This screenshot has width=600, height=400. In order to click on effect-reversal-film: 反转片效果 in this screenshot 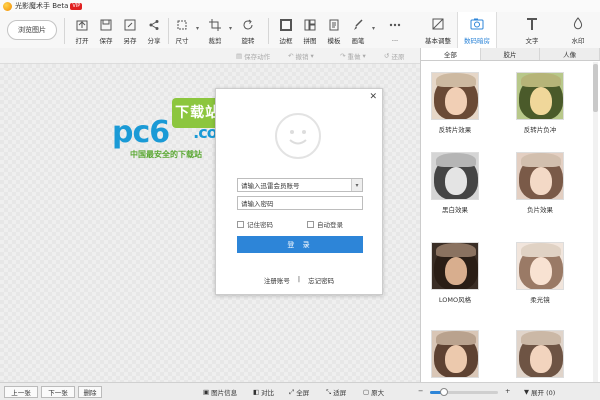, I will do `click(455, 103)`.